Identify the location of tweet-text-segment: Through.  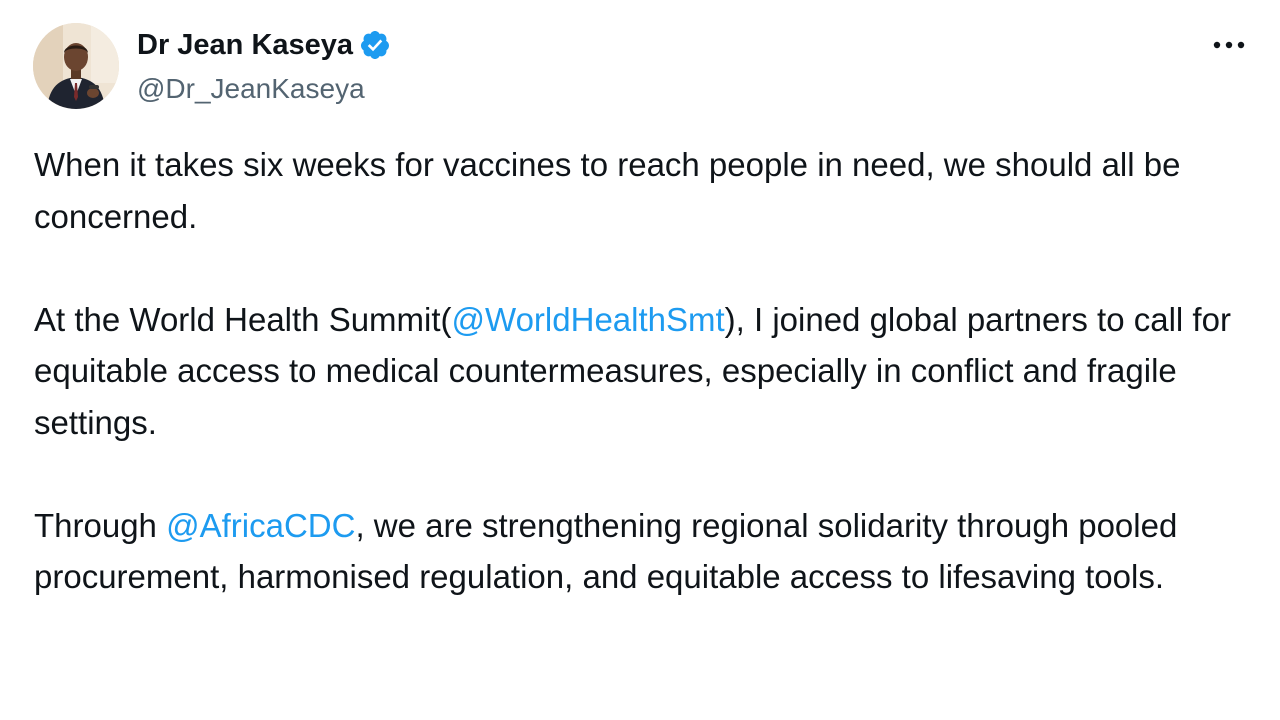
(100, 525).